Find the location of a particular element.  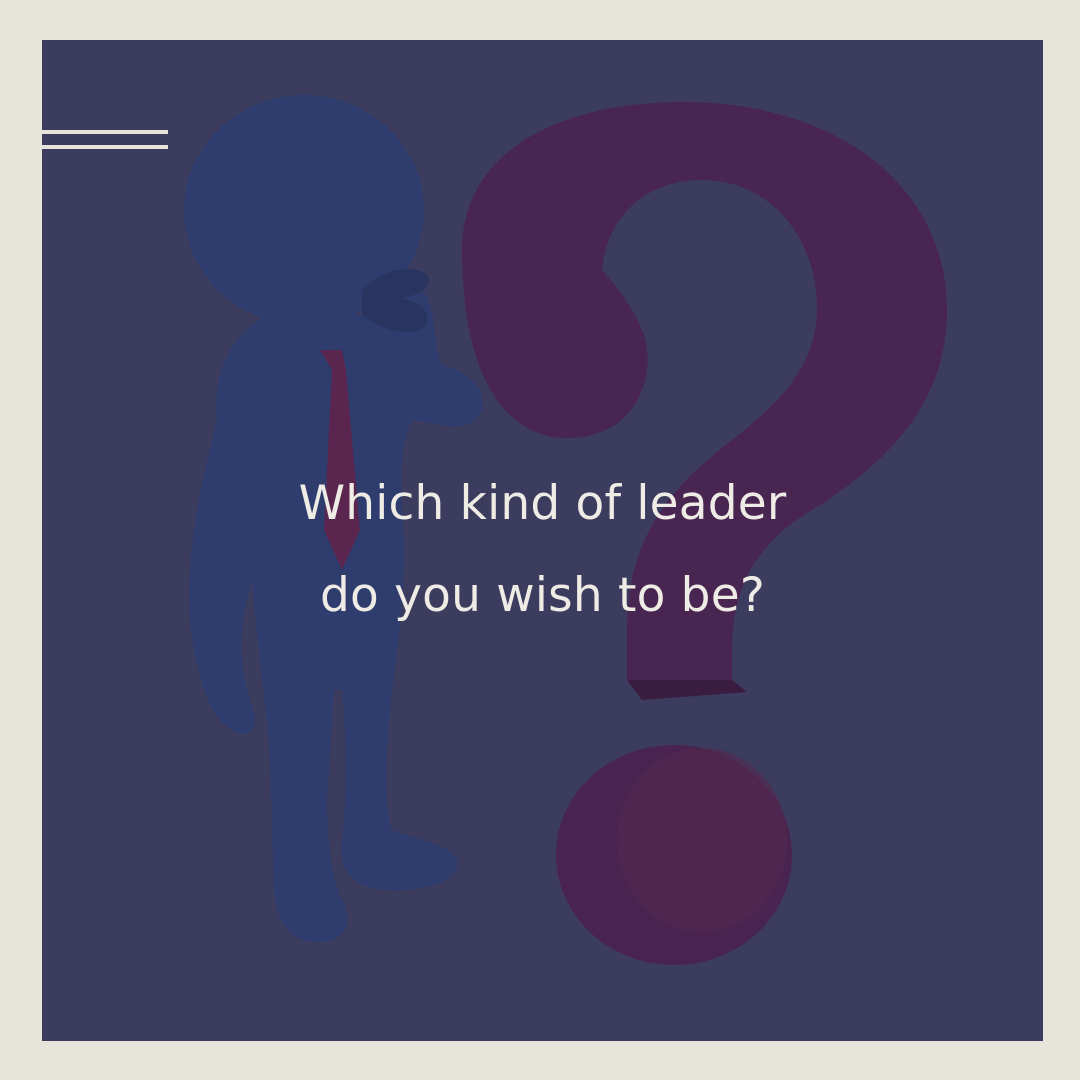

menu-rule-bottom is located at coordinates (105, 147).